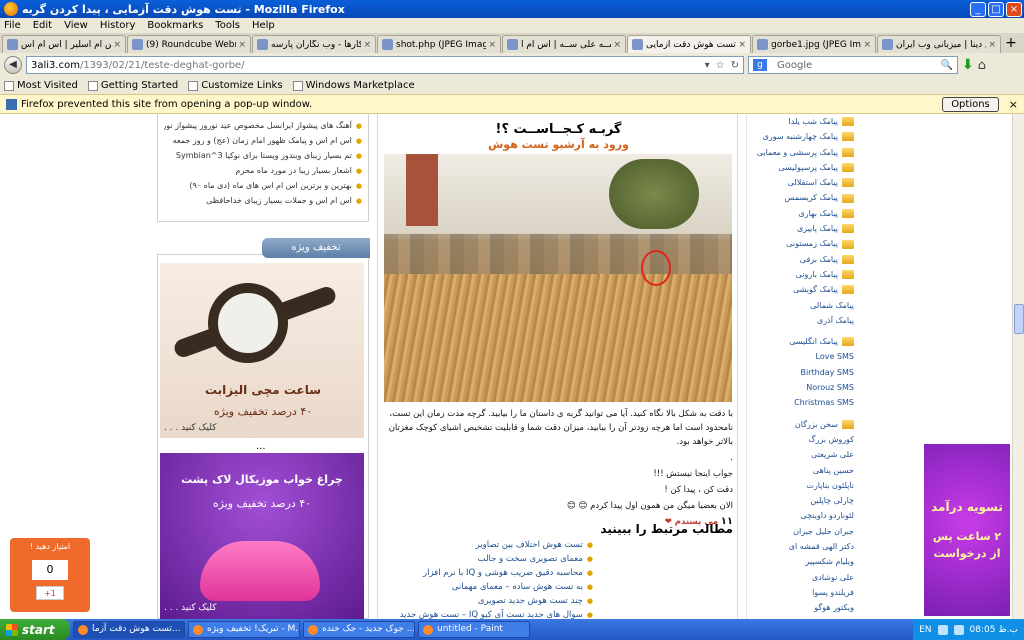 Image resolution: width=1024 pixels, height=640 pixels. What do you see at coordinates (227, 25) in the screenshot?
I see `menu-tools: Tools` at bounding box center [227, 25].